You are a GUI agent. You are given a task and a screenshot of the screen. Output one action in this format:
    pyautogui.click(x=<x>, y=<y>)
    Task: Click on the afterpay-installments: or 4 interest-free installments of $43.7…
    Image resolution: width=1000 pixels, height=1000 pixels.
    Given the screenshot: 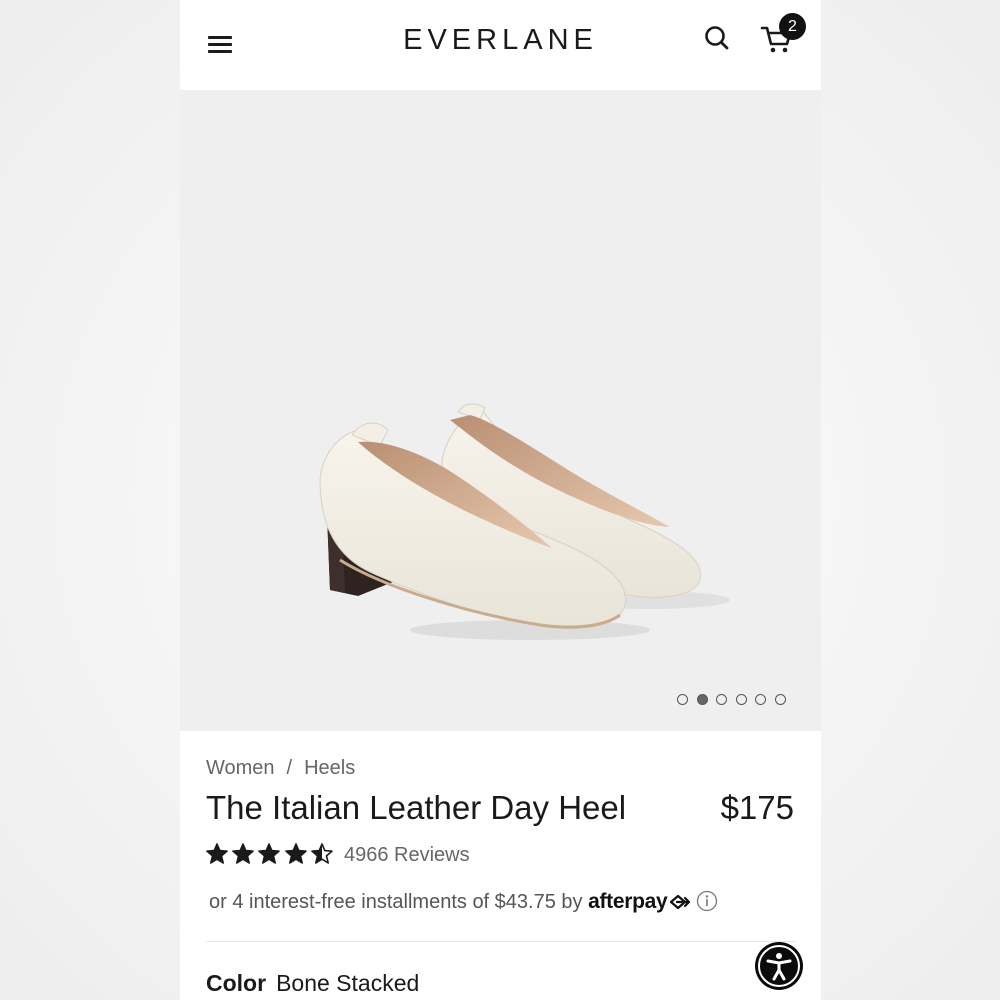 What is the action you would take?
    pyautogui.click(x=463, y=902)
    